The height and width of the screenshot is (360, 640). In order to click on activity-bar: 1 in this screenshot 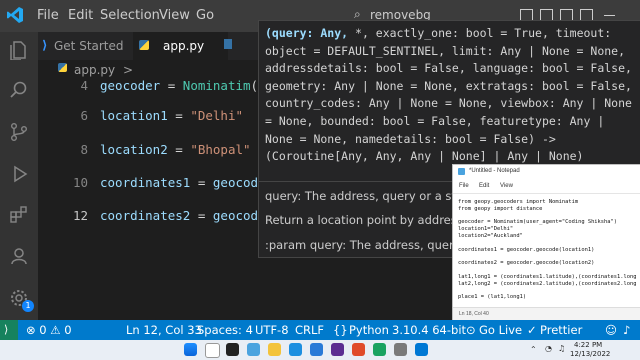, I will do `click(19, 176)`.